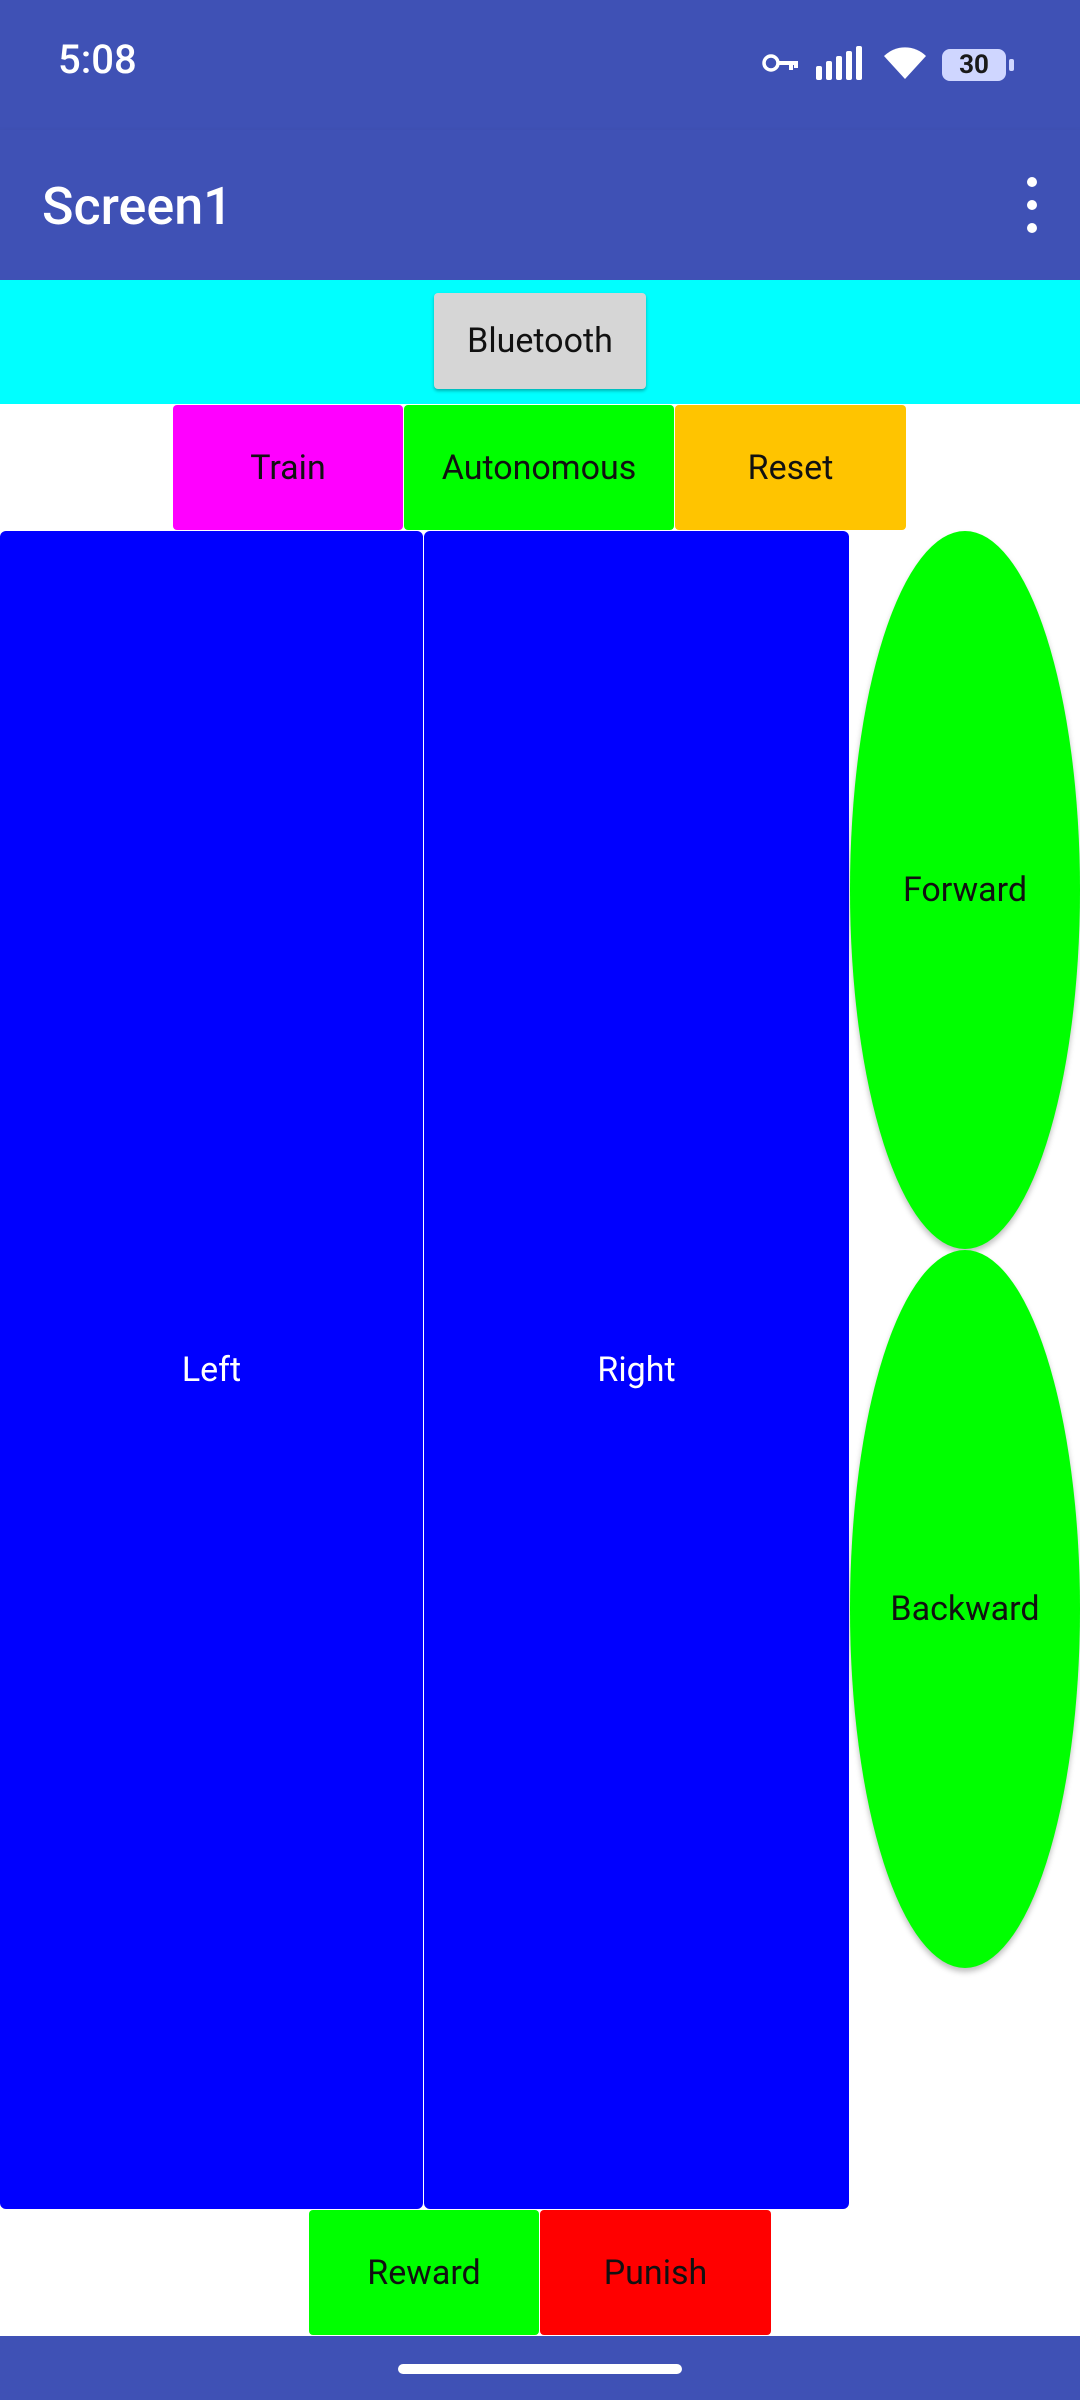  I want to click on app-bar: Screen1, so click(540, 205).